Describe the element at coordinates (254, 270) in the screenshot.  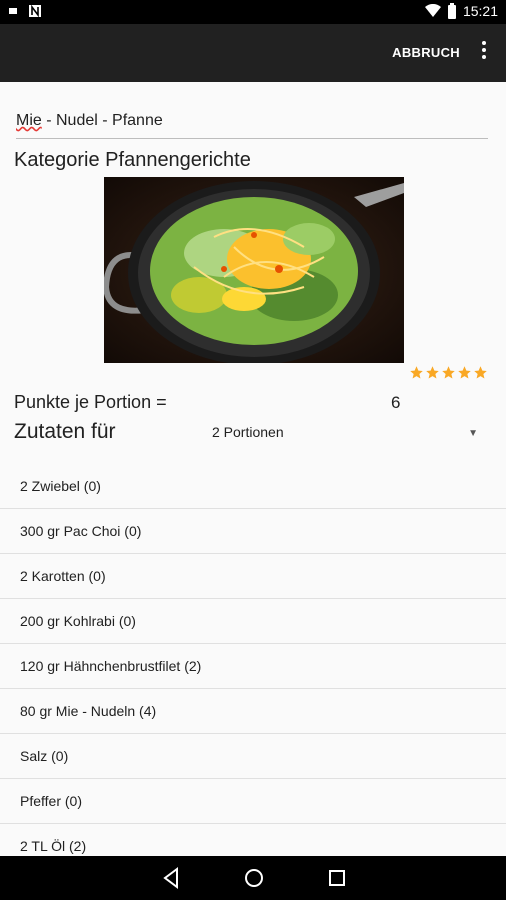
I see `recipe-photo` at that location.